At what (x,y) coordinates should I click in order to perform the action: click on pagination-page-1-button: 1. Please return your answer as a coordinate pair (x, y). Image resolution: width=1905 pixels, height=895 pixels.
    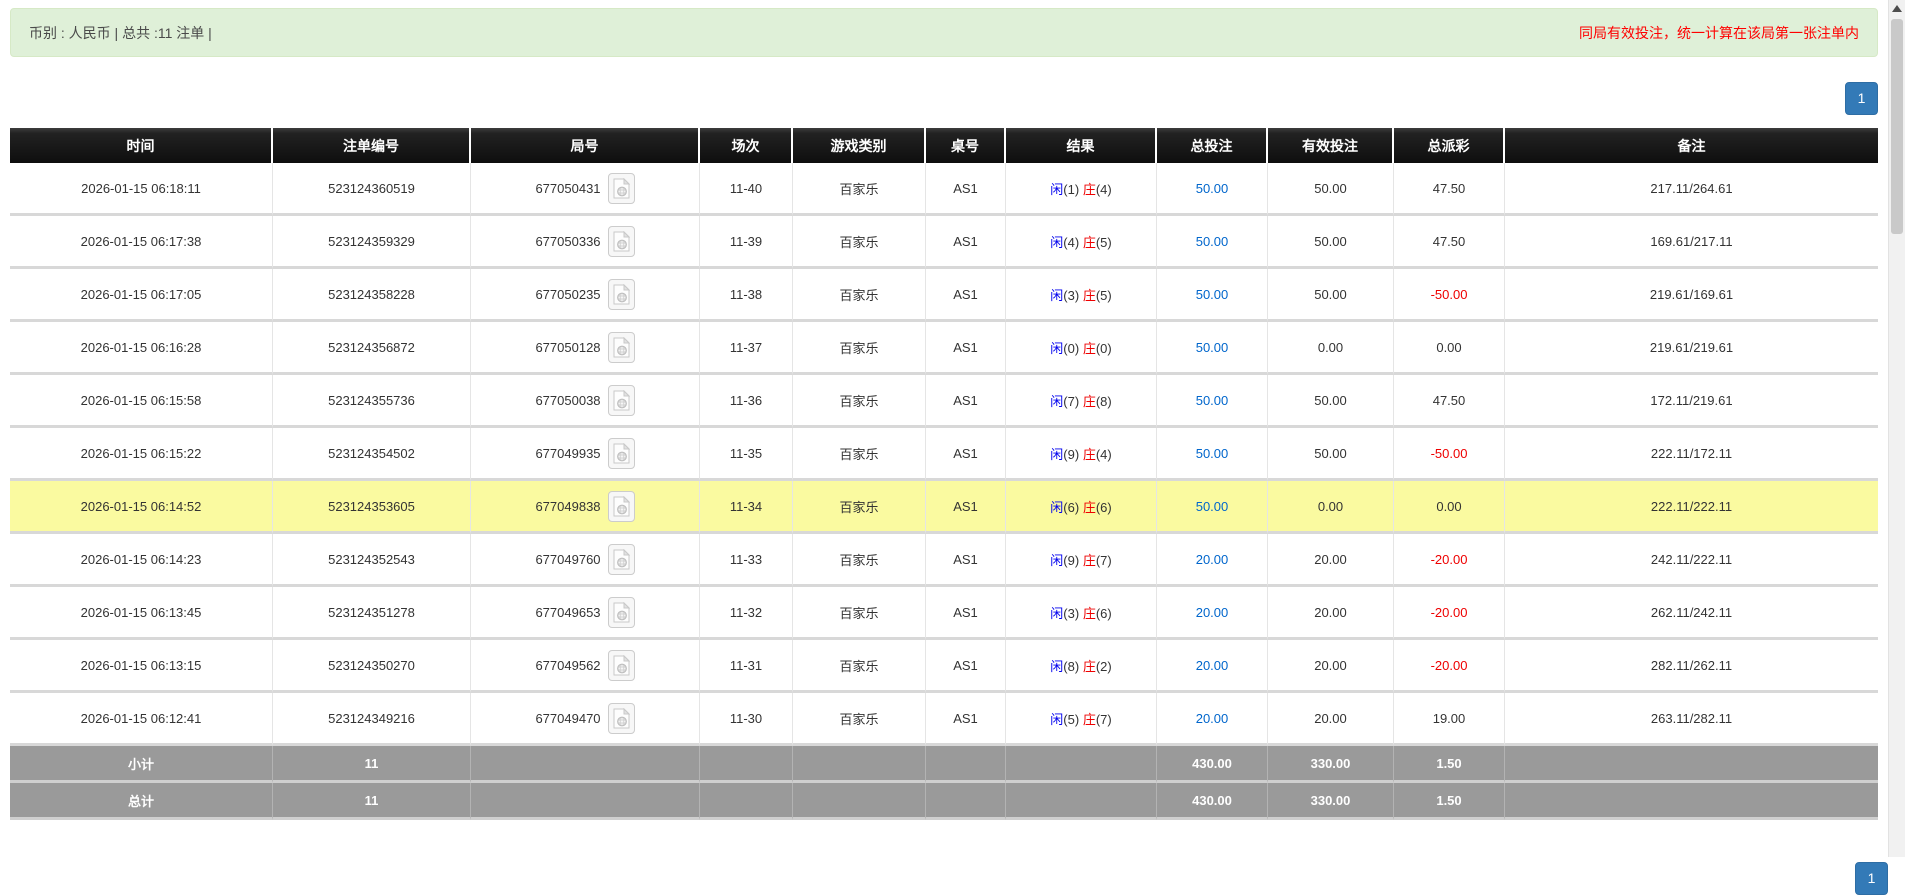
    Looking at the image, I should click on (1861, 98).